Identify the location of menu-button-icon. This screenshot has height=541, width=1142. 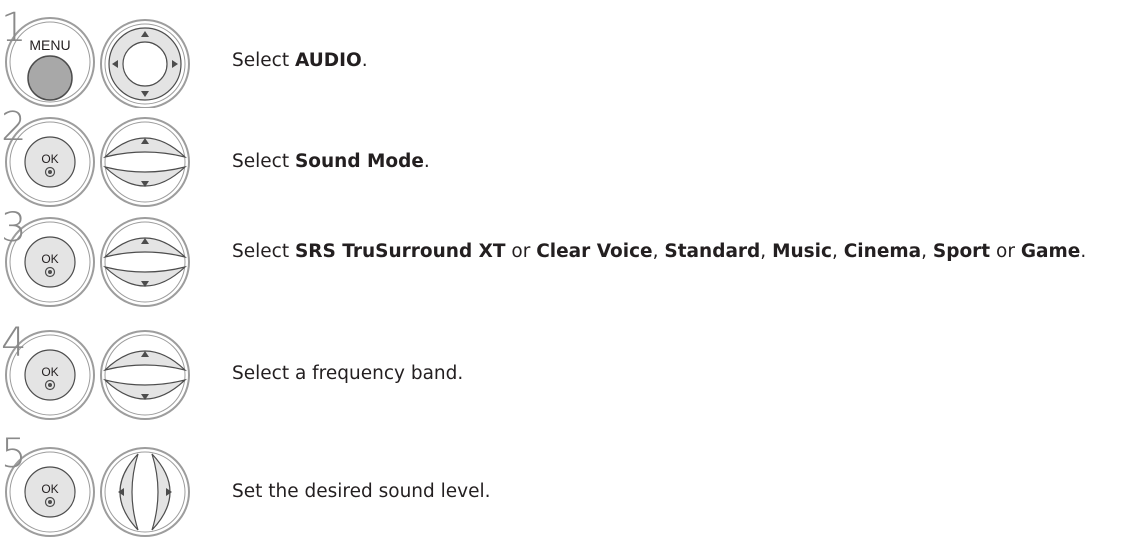
(50, 78).